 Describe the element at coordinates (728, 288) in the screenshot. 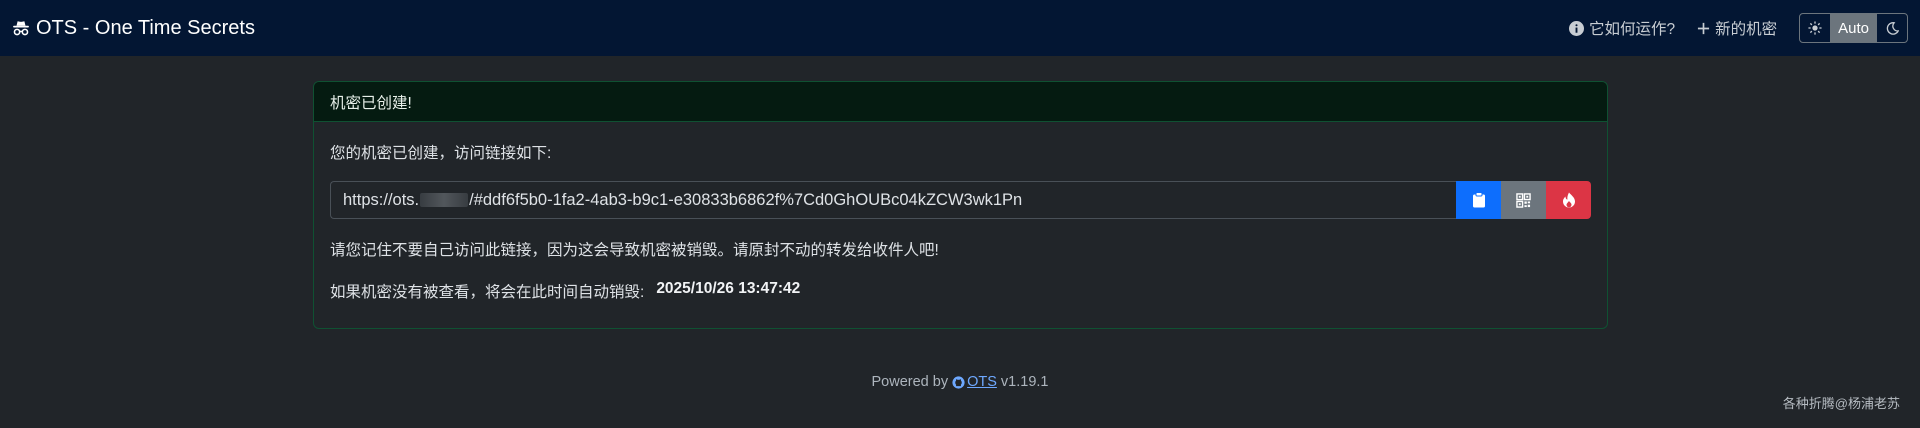

I see `expiry-time: 2025/10/26 13:47:42` at that location.